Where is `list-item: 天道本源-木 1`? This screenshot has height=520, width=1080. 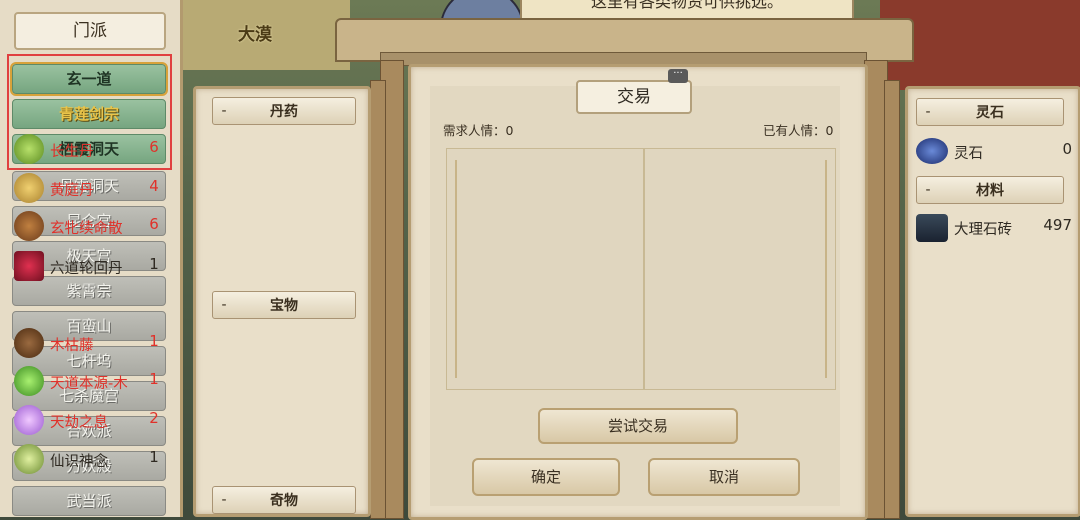 list-item: 天道本源-木 1 is located at coordinates (88, 382).